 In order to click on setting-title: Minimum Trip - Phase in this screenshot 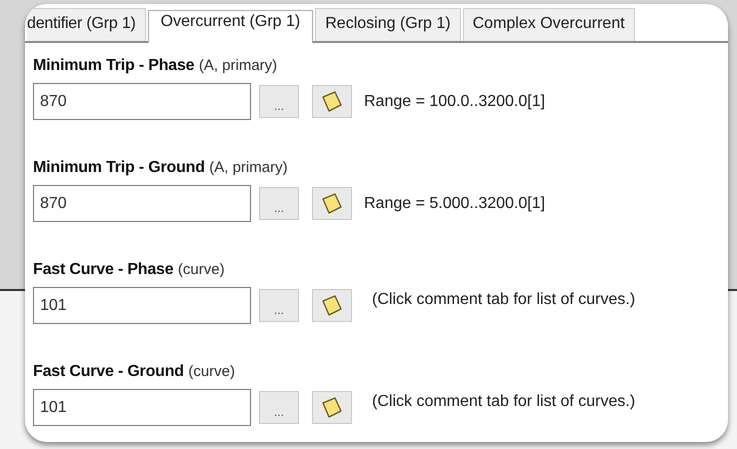, I will do `click(113, 65)`.